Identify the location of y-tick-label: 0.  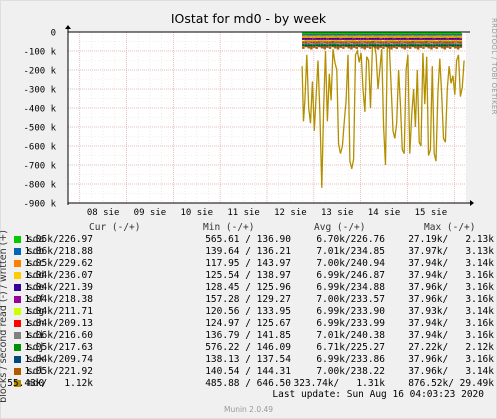
(53, 34).